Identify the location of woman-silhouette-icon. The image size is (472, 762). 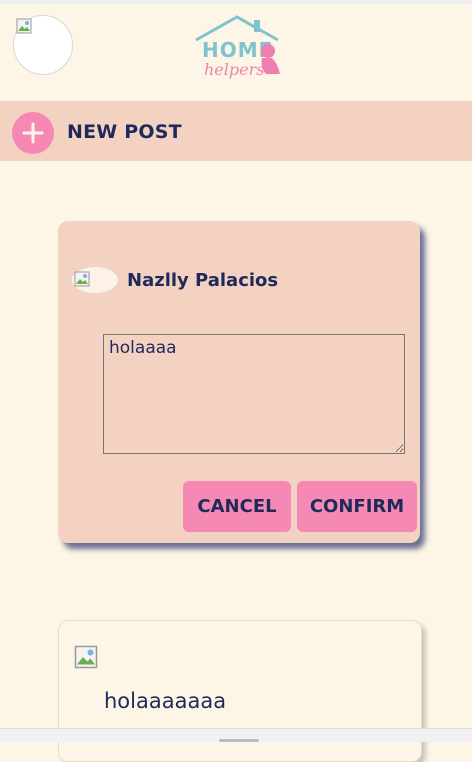
(270, 59).